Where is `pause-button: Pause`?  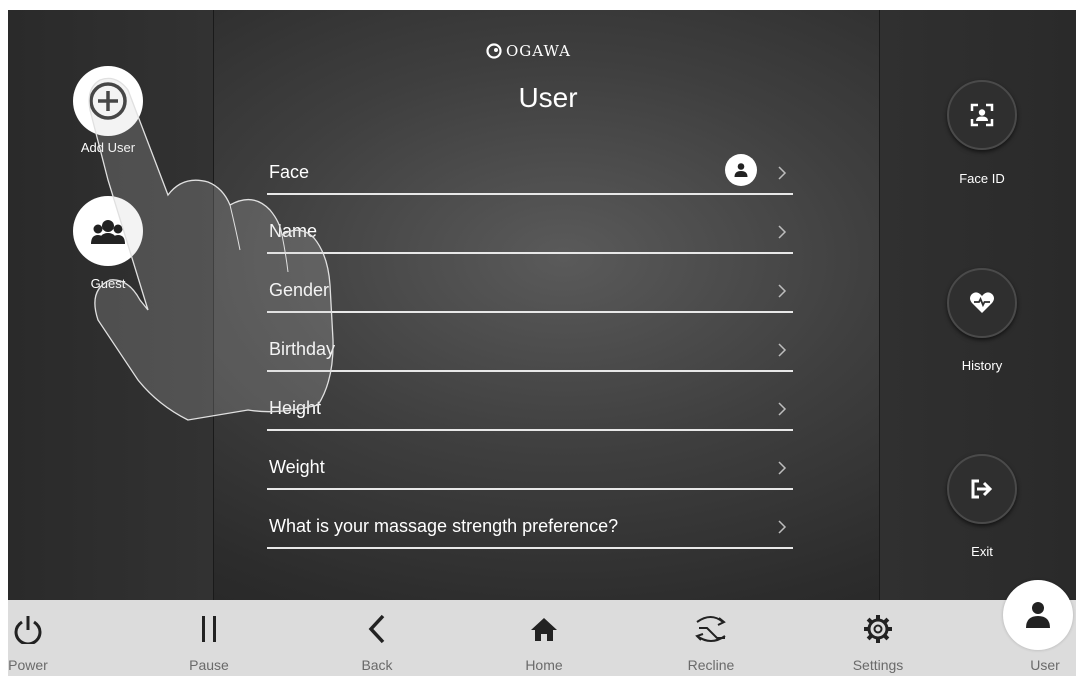
pause-button: Pause is located at coordinates (209, 638).